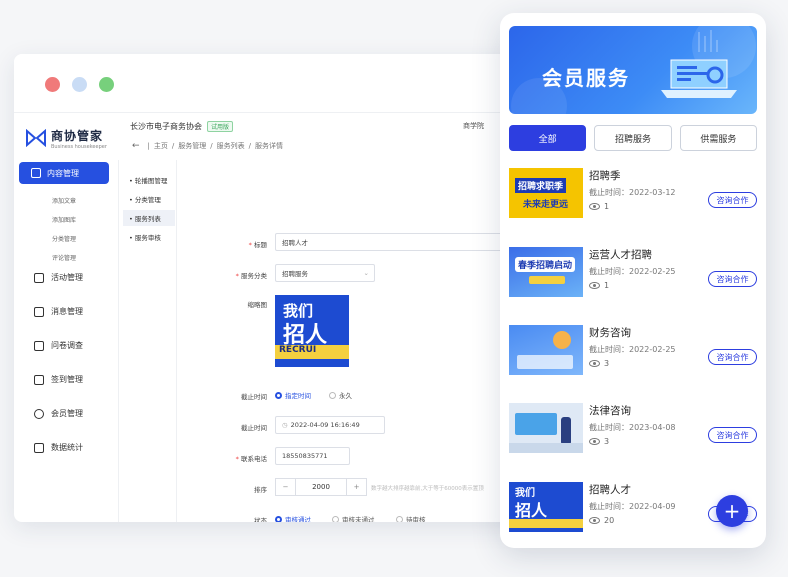 The width and height of the screenshot is (788, 577). I want to click on sidebar-item-checkin: 签到管理, so click(58, 379).